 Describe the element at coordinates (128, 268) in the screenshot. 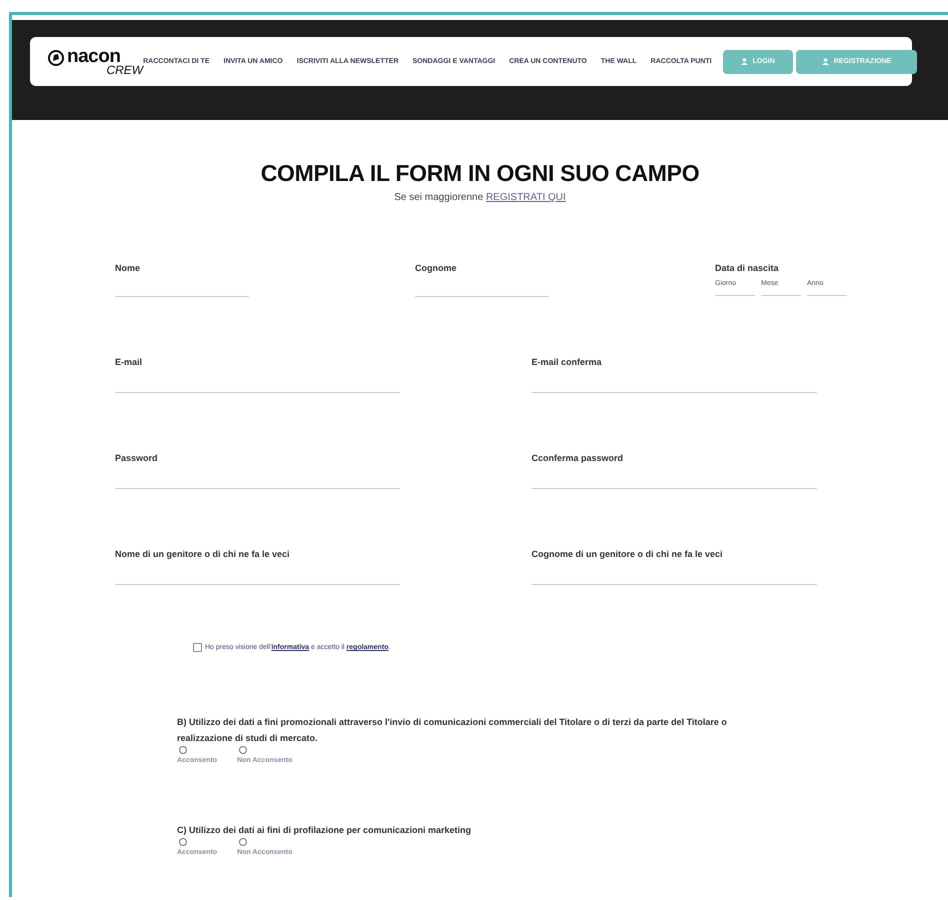

I see `field-label: Nome` at that location.